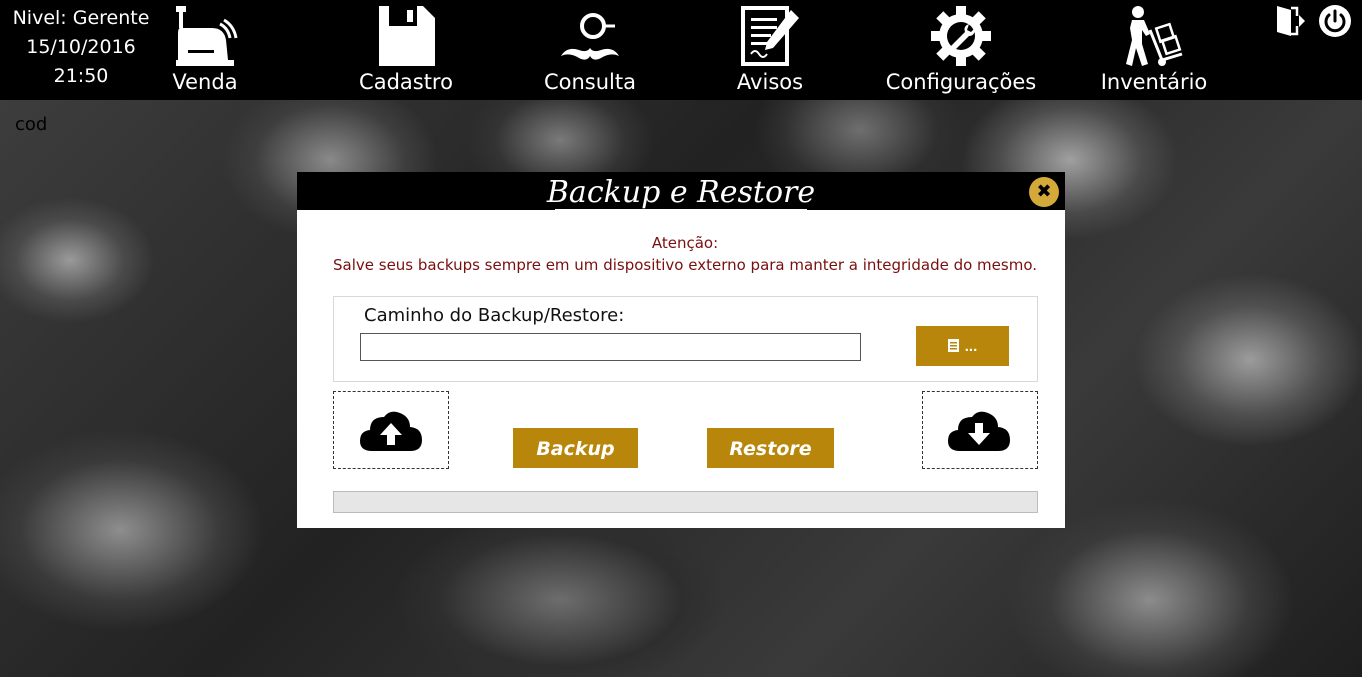 This screenshot has width=1362, height=677. Describe the element at coordinates (685, 243) in the screenshot. I see `notice-title: Atenção:` at that location.